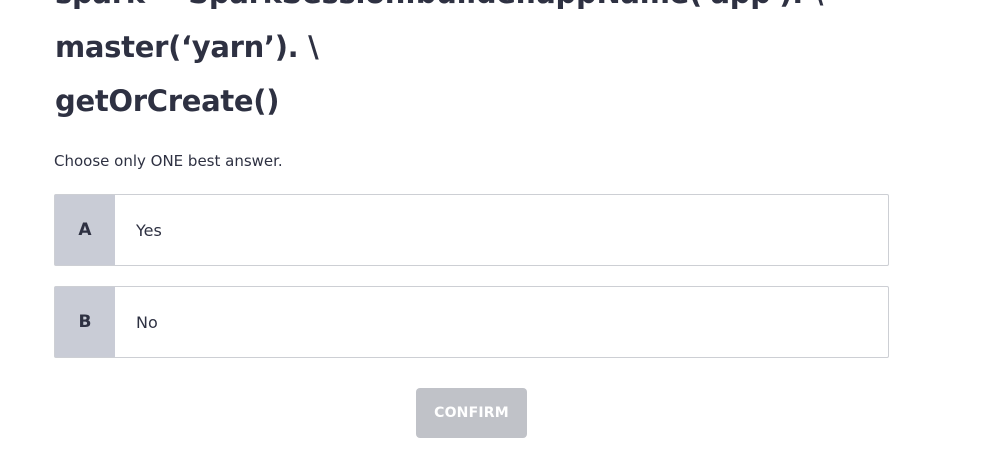  I want to click on option-letter: B, so click(85, 322).